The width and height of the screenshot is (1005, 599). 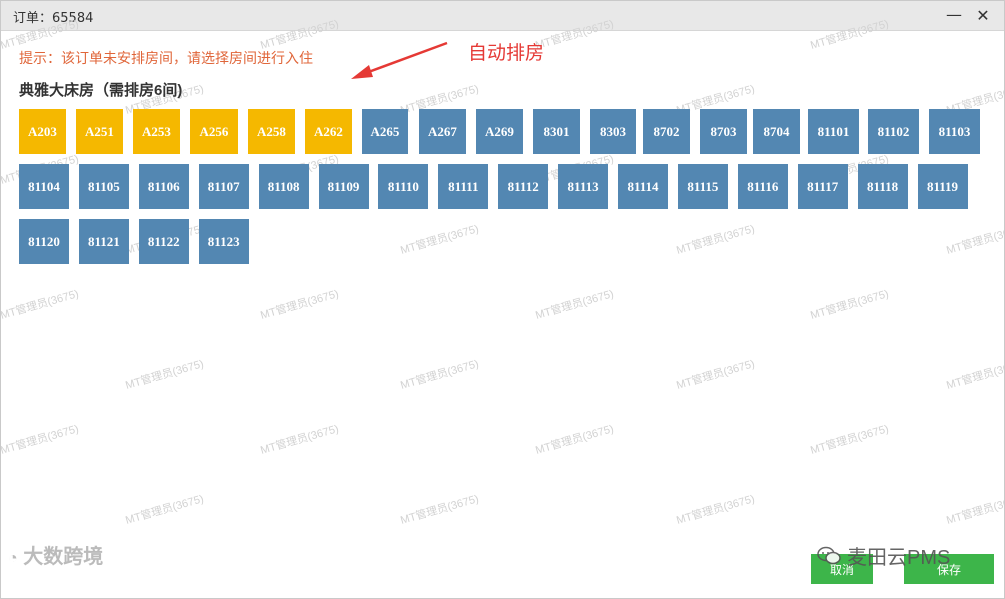 What do you see at coordinates (822, 186) in the screenshot?
I see `room-tile-81117: 81117` at bounding box center [822, 186].